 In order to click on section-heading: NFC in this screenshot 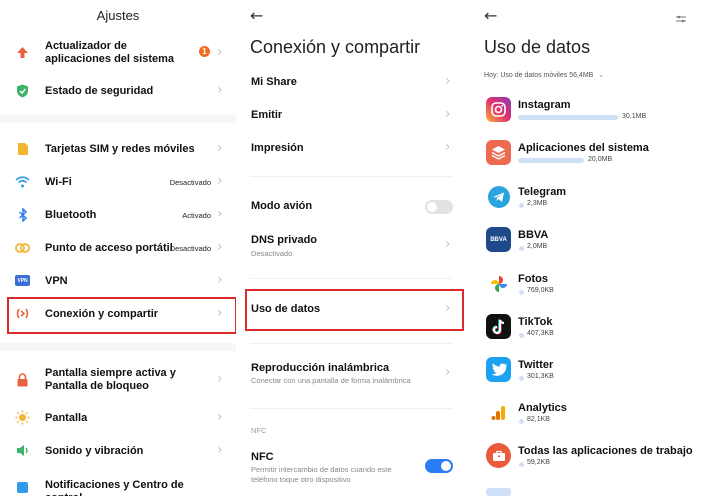, I will do `click(259, 430)`.